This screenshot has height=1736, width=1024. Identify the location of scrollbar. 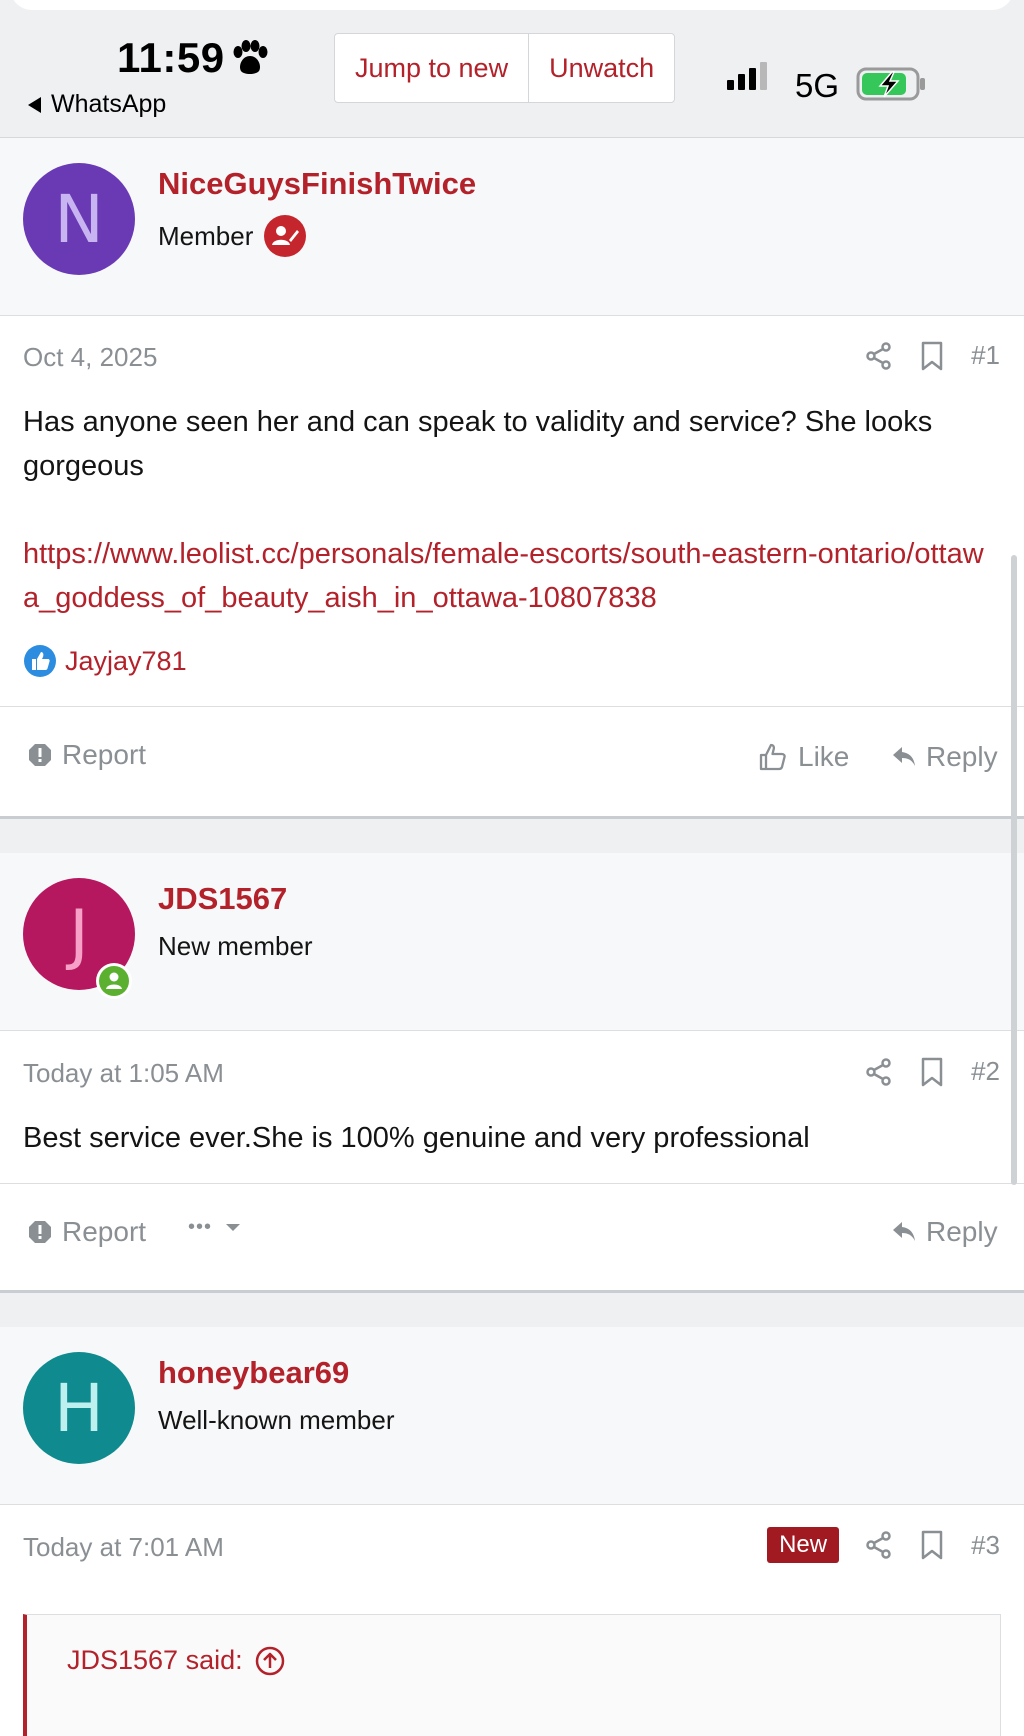
(1014, 870).